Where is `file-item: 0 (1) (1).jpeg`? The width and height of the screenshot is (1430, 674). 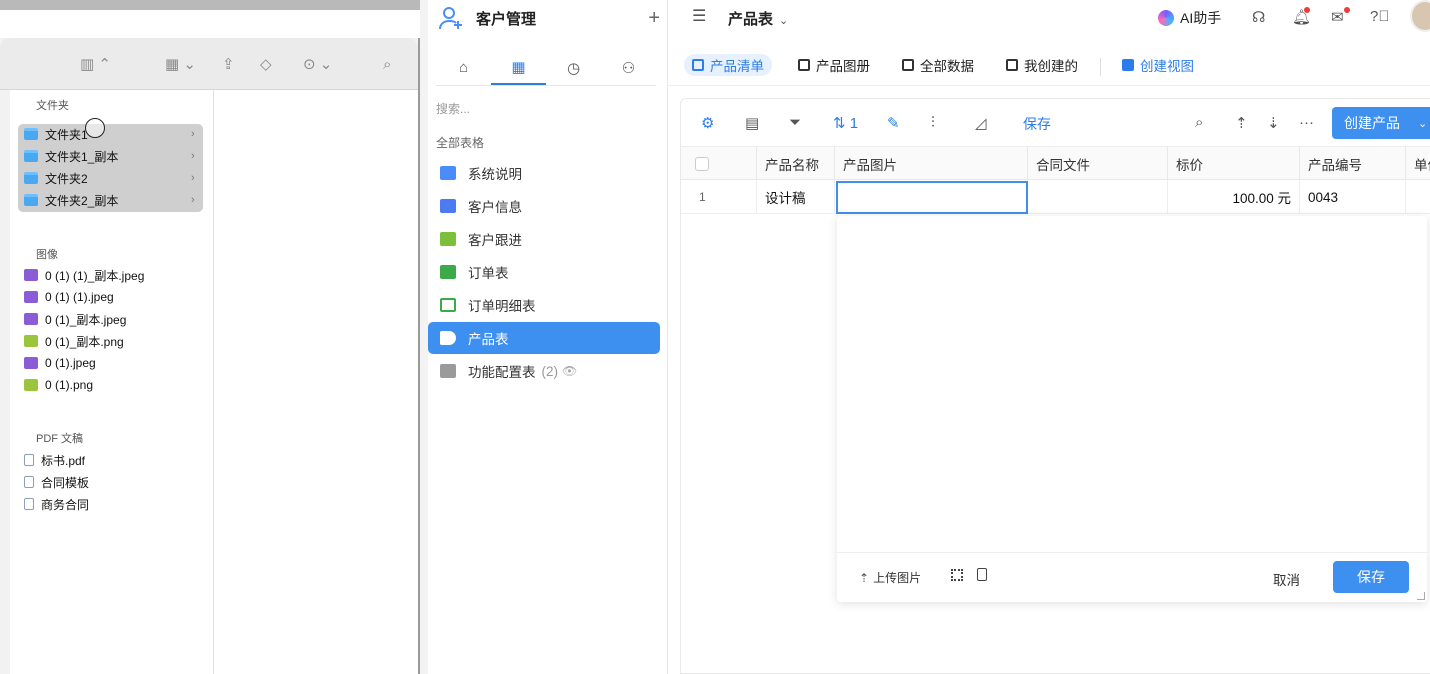
file-item: 0 (1) (1).jpeg is located at coordinates (69, 297).